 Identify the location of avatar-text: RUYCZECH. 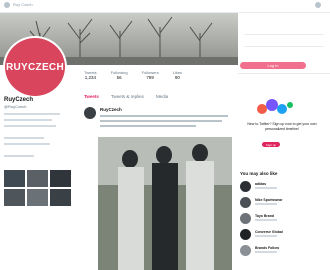
(35, 67).